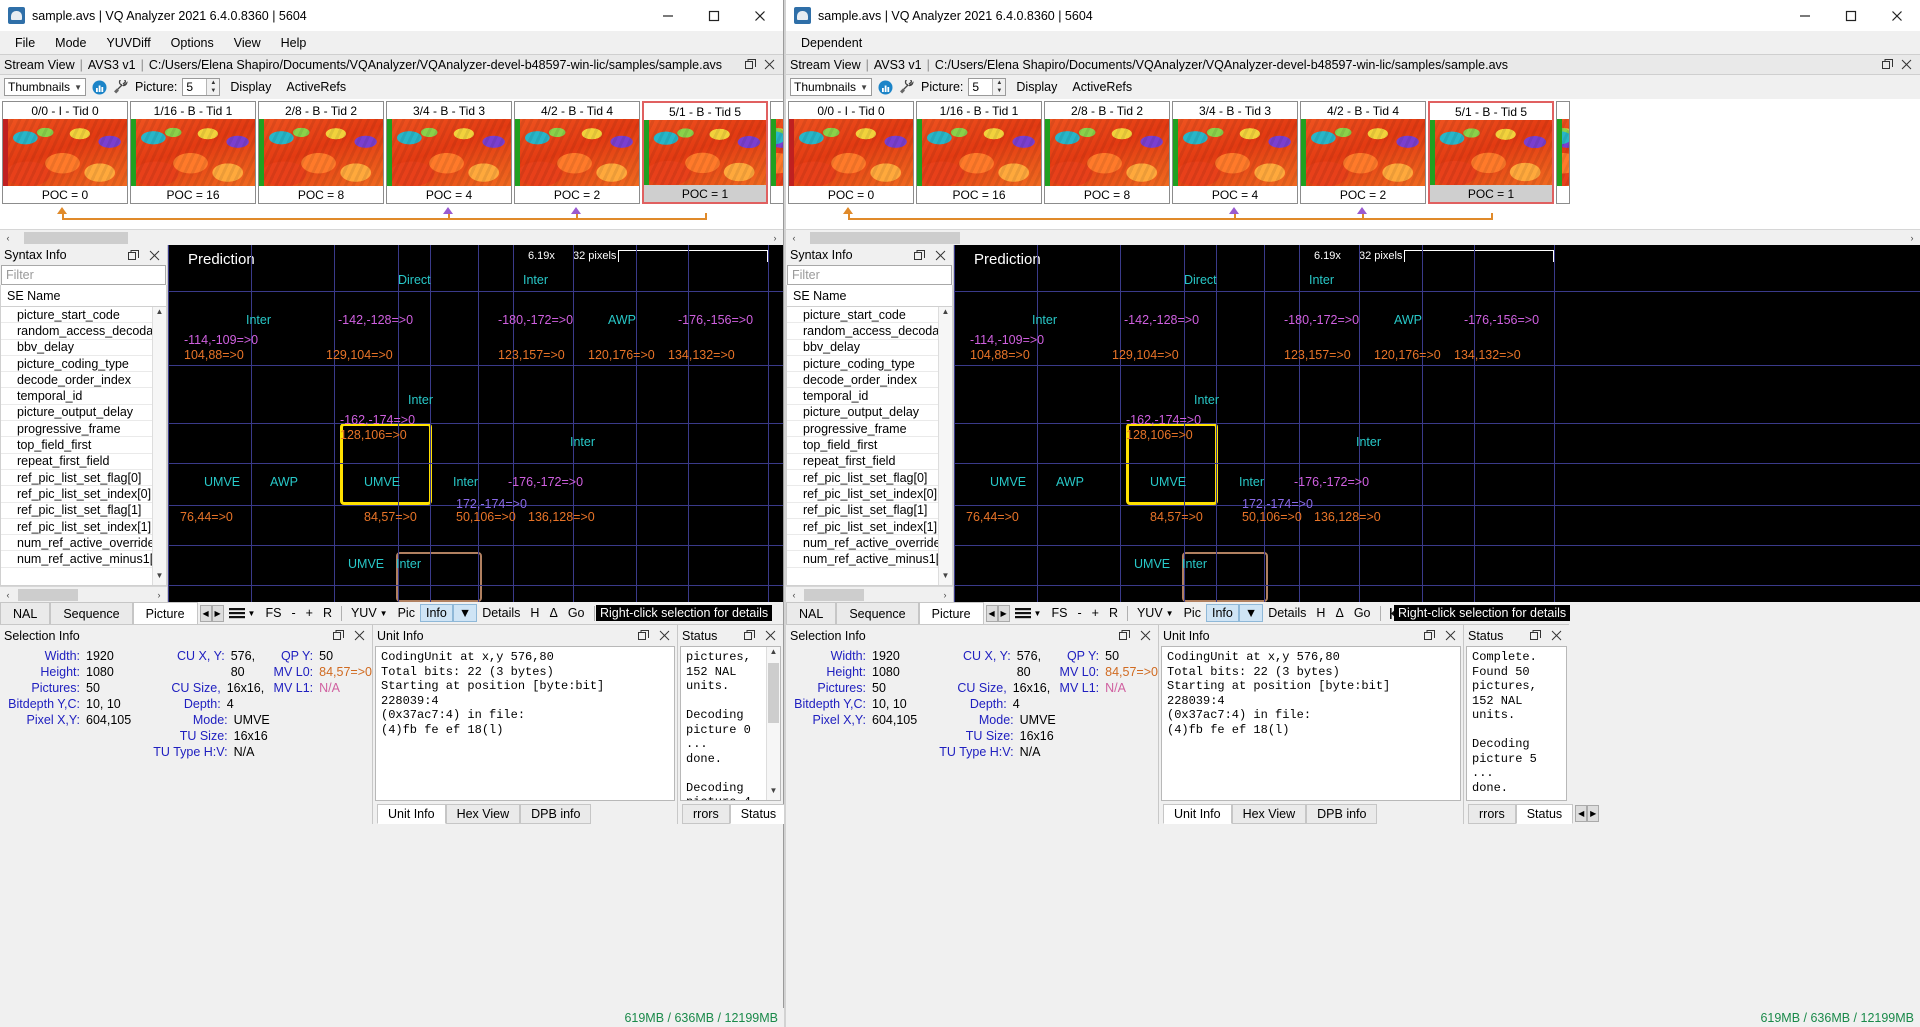 The width and height of the screenshot is (1920, 1027). I want to click on active-refs-button: ActiveRefs, so click(316, 87).